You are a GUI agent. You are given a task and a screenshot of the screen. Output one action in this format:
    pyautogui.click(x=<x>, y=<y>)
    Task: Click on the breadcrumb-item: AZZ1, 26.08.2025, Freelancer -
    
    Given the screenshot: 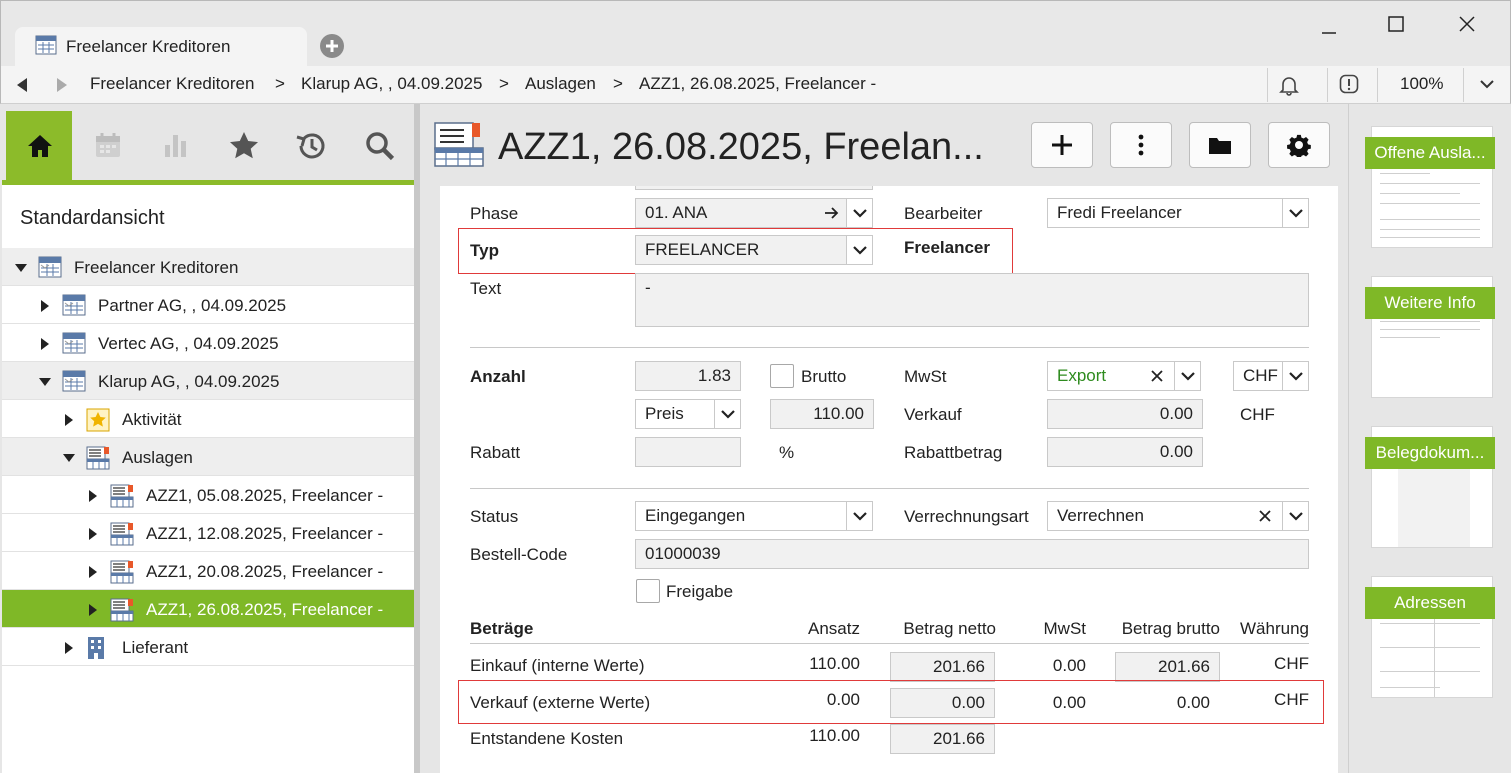 What is the action you would take?
    pyautogui.click(x=757, y=84)
    